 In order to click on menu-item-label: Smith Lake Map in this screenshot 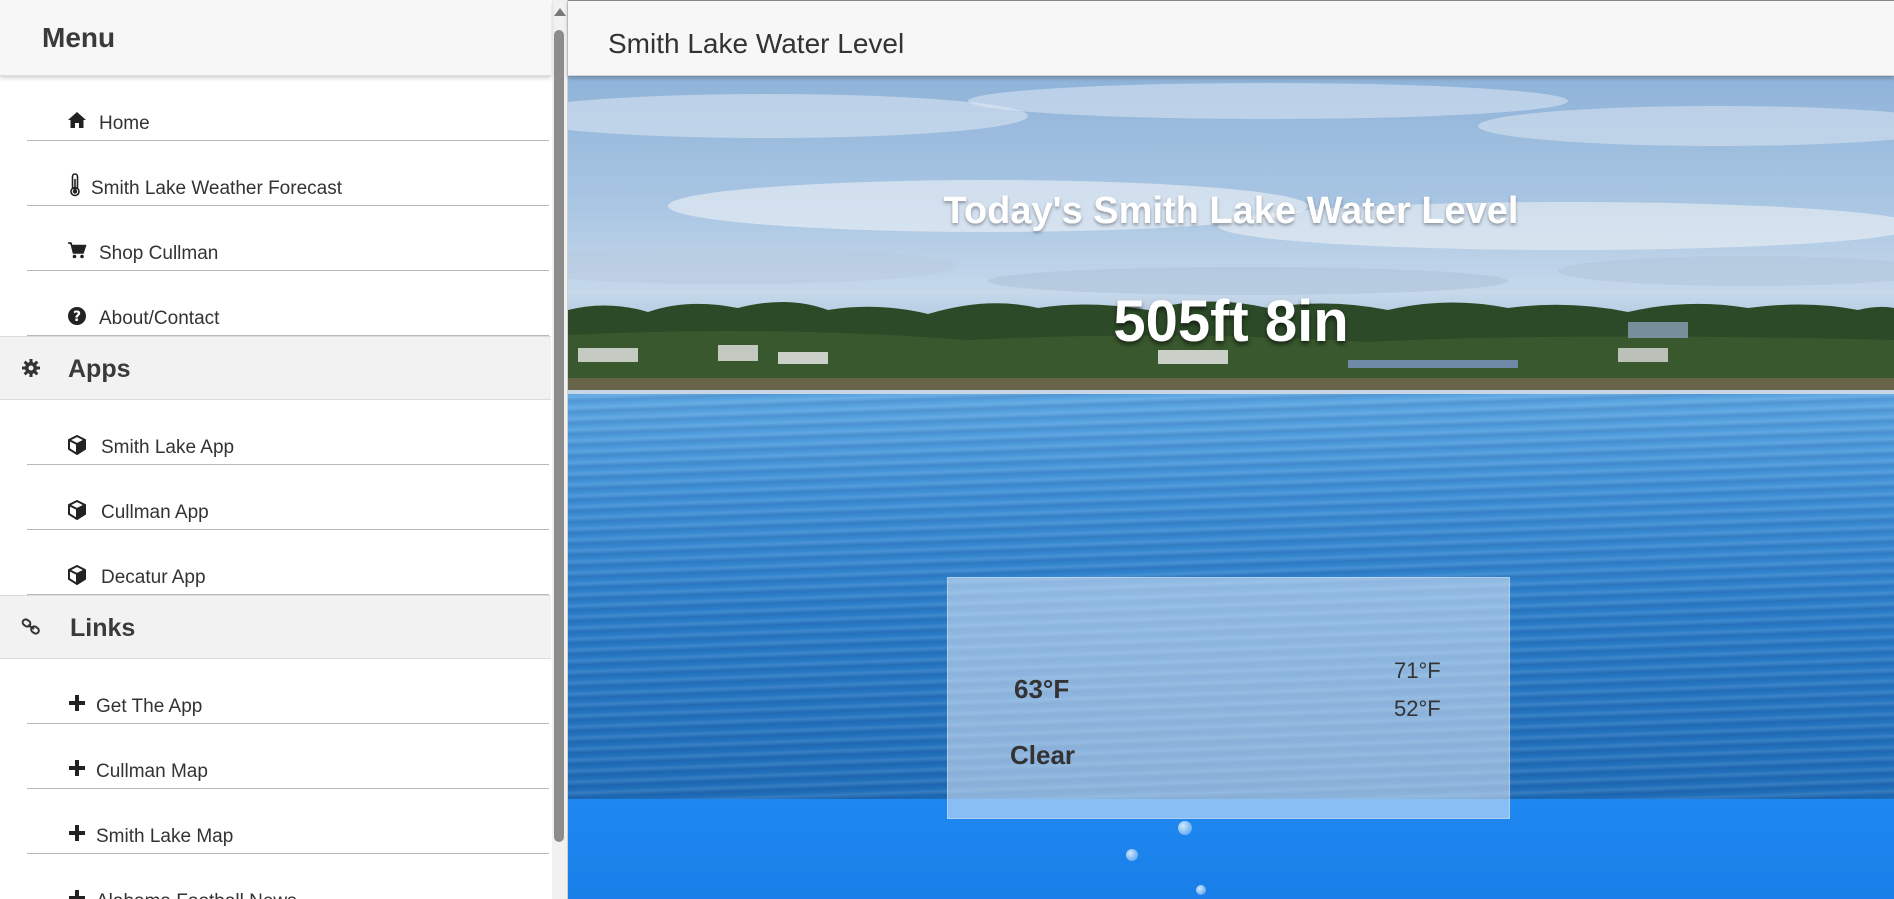, I will do `click(165, 836)`.